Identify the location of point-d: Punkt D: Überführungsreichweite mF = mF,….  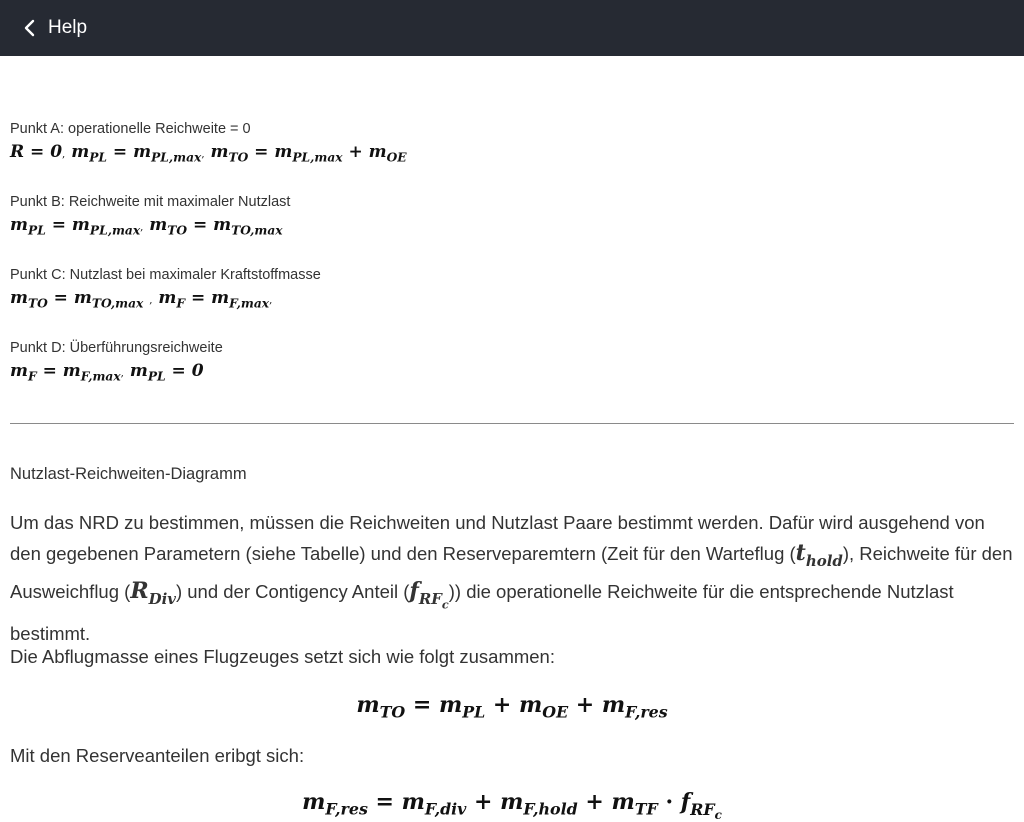
(116, 361).